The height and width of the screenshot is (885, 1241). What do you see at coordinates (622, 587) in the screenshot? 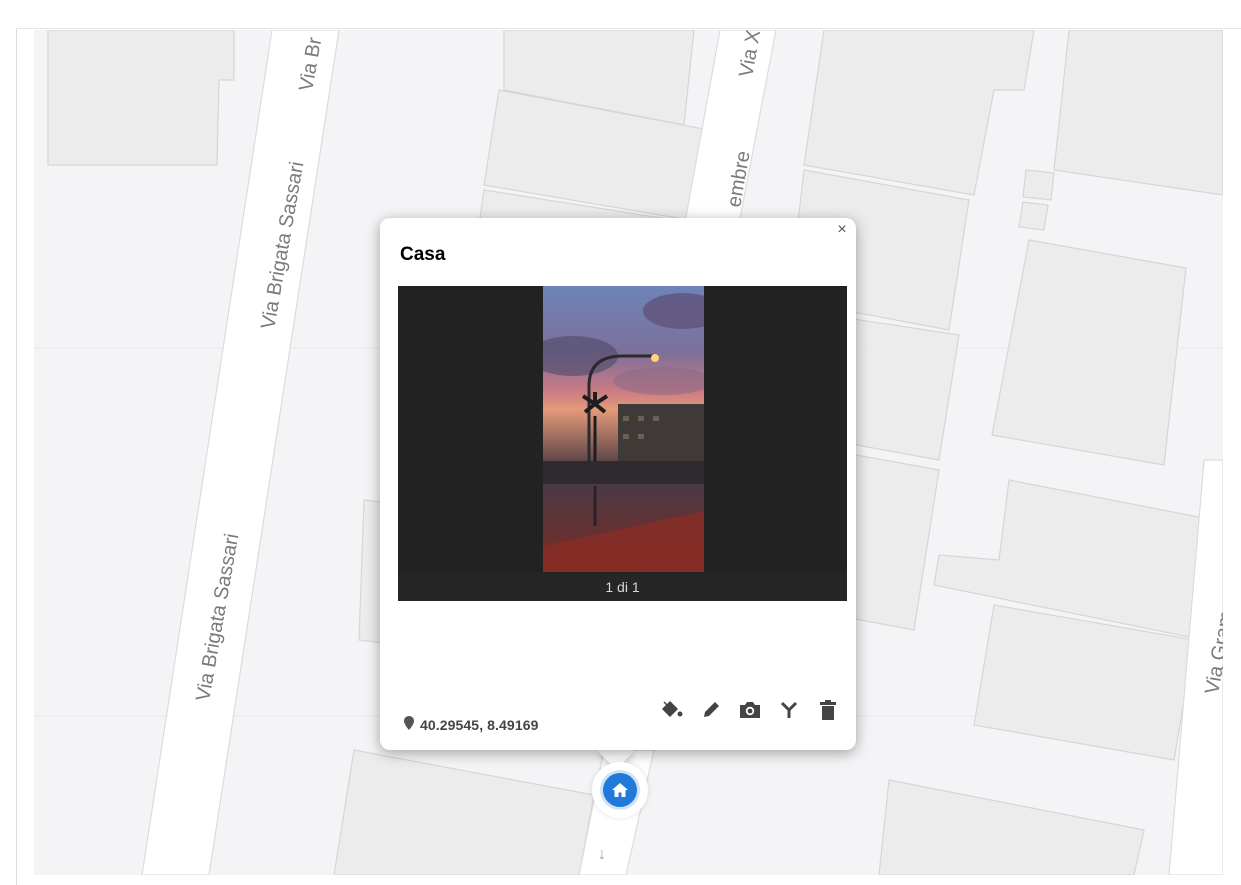
I see `gallery-counter: 1 di 1` at bounding box center [622, 587].